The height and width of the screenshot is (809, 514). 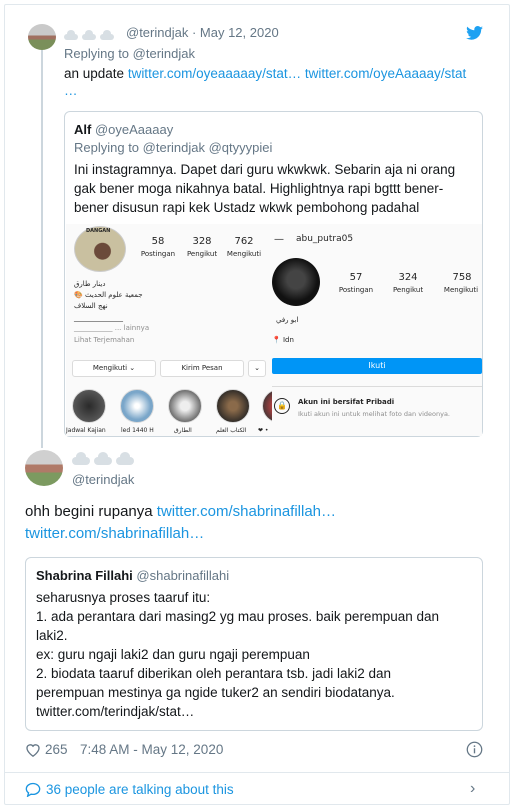 I want to click on following-count: 758, so click(x=462, y=277).